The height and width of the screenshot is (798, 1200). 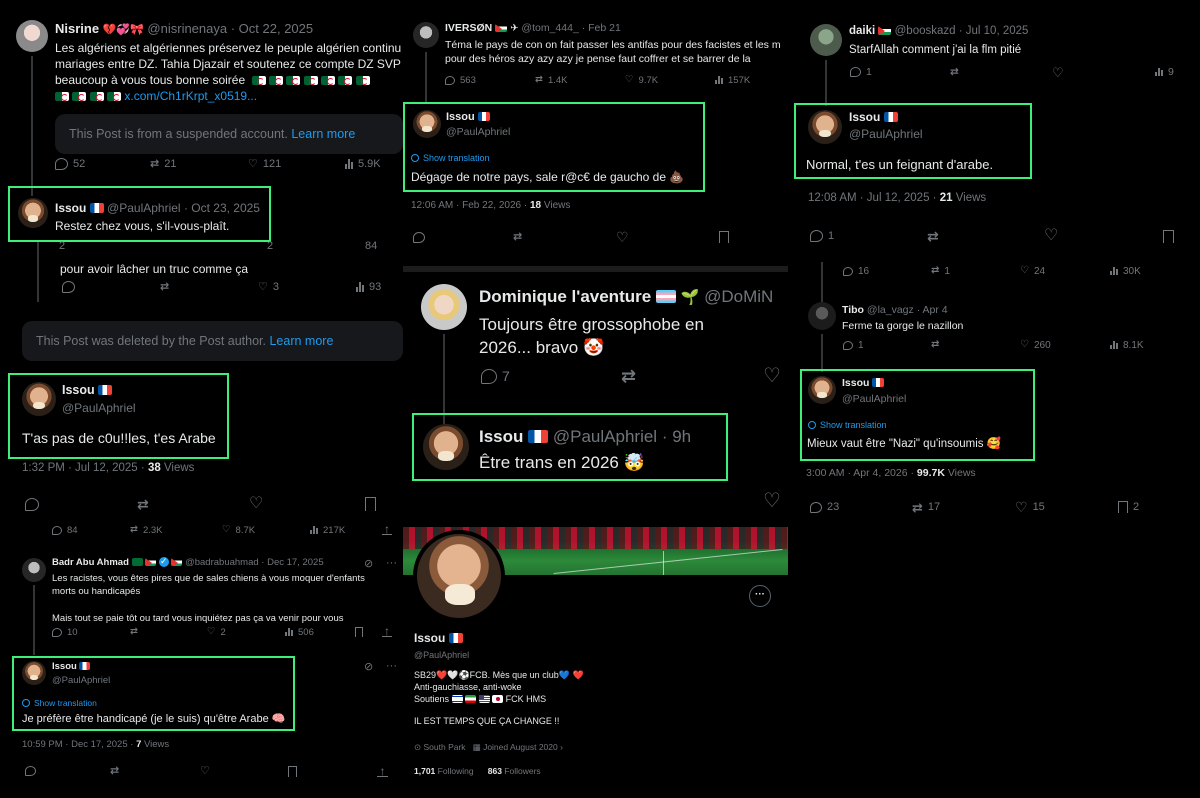 What do you see at coordinates (264, 164) in the screenshot?
I see `like-button: ♡ 121` at bounding box center [264, 164].